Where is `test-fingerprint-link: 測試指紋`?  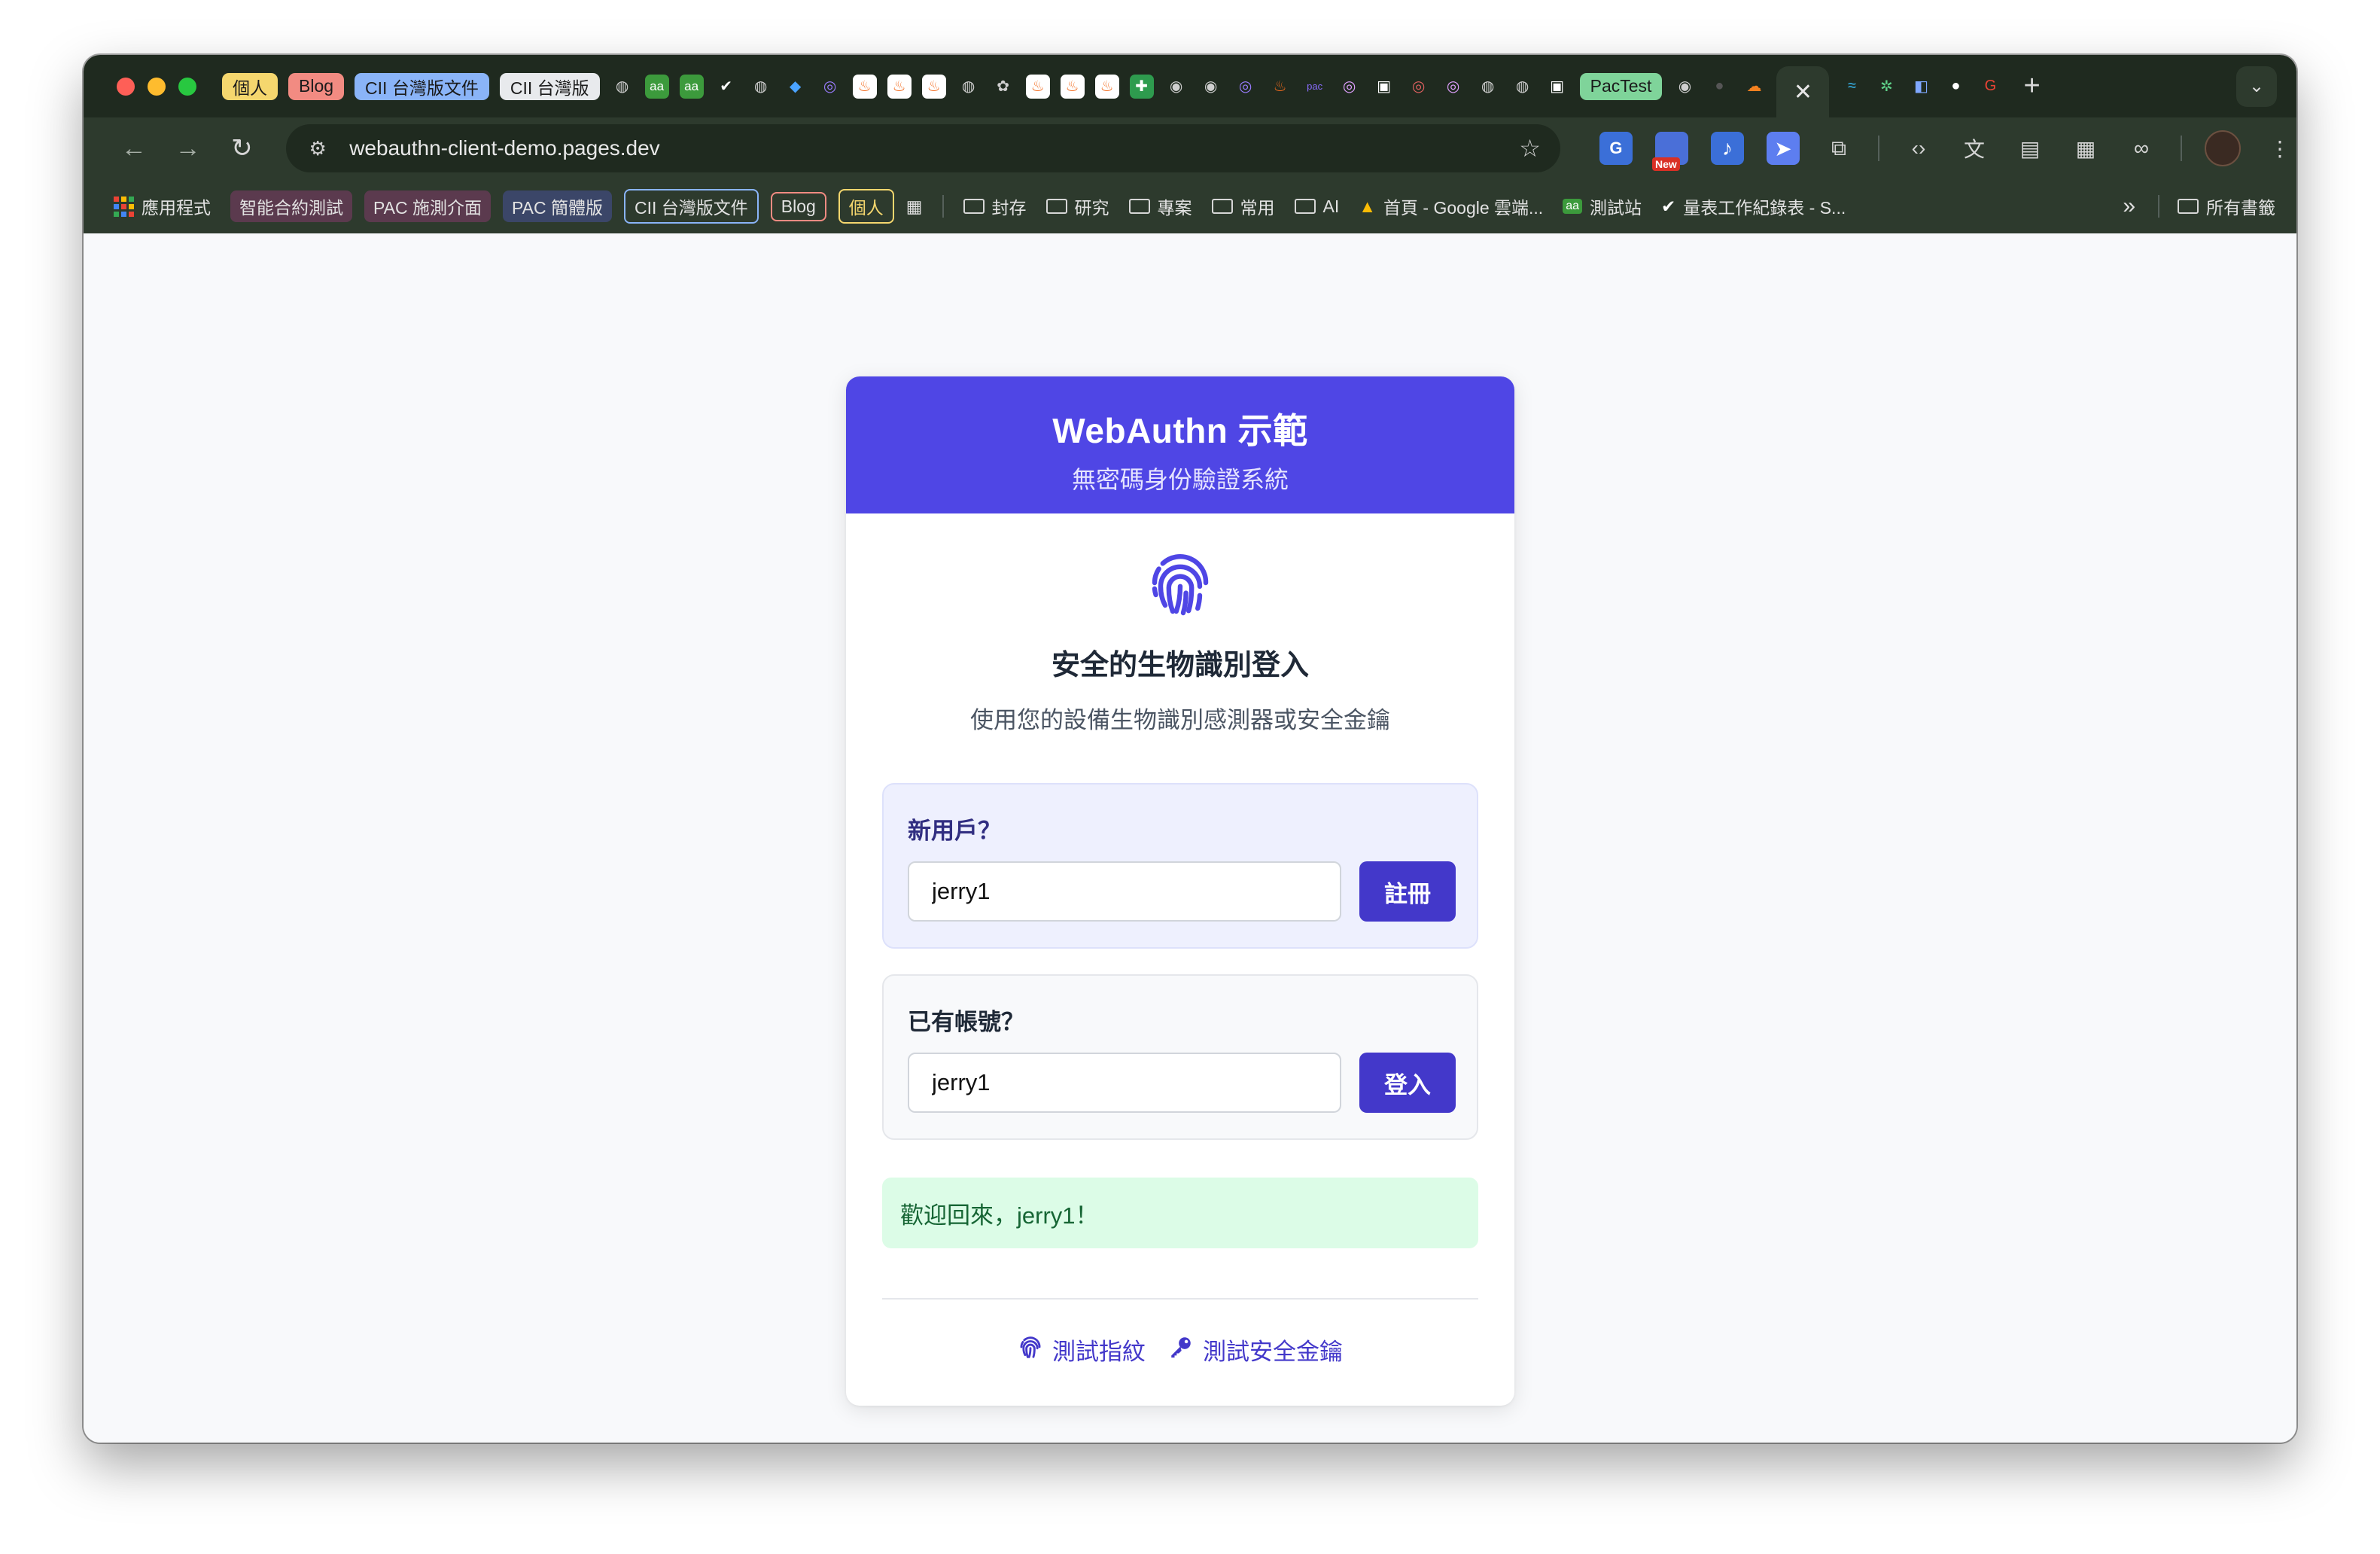
test-fingerprint-link: 測試指紋 is located at coordinates (1082, 1350).